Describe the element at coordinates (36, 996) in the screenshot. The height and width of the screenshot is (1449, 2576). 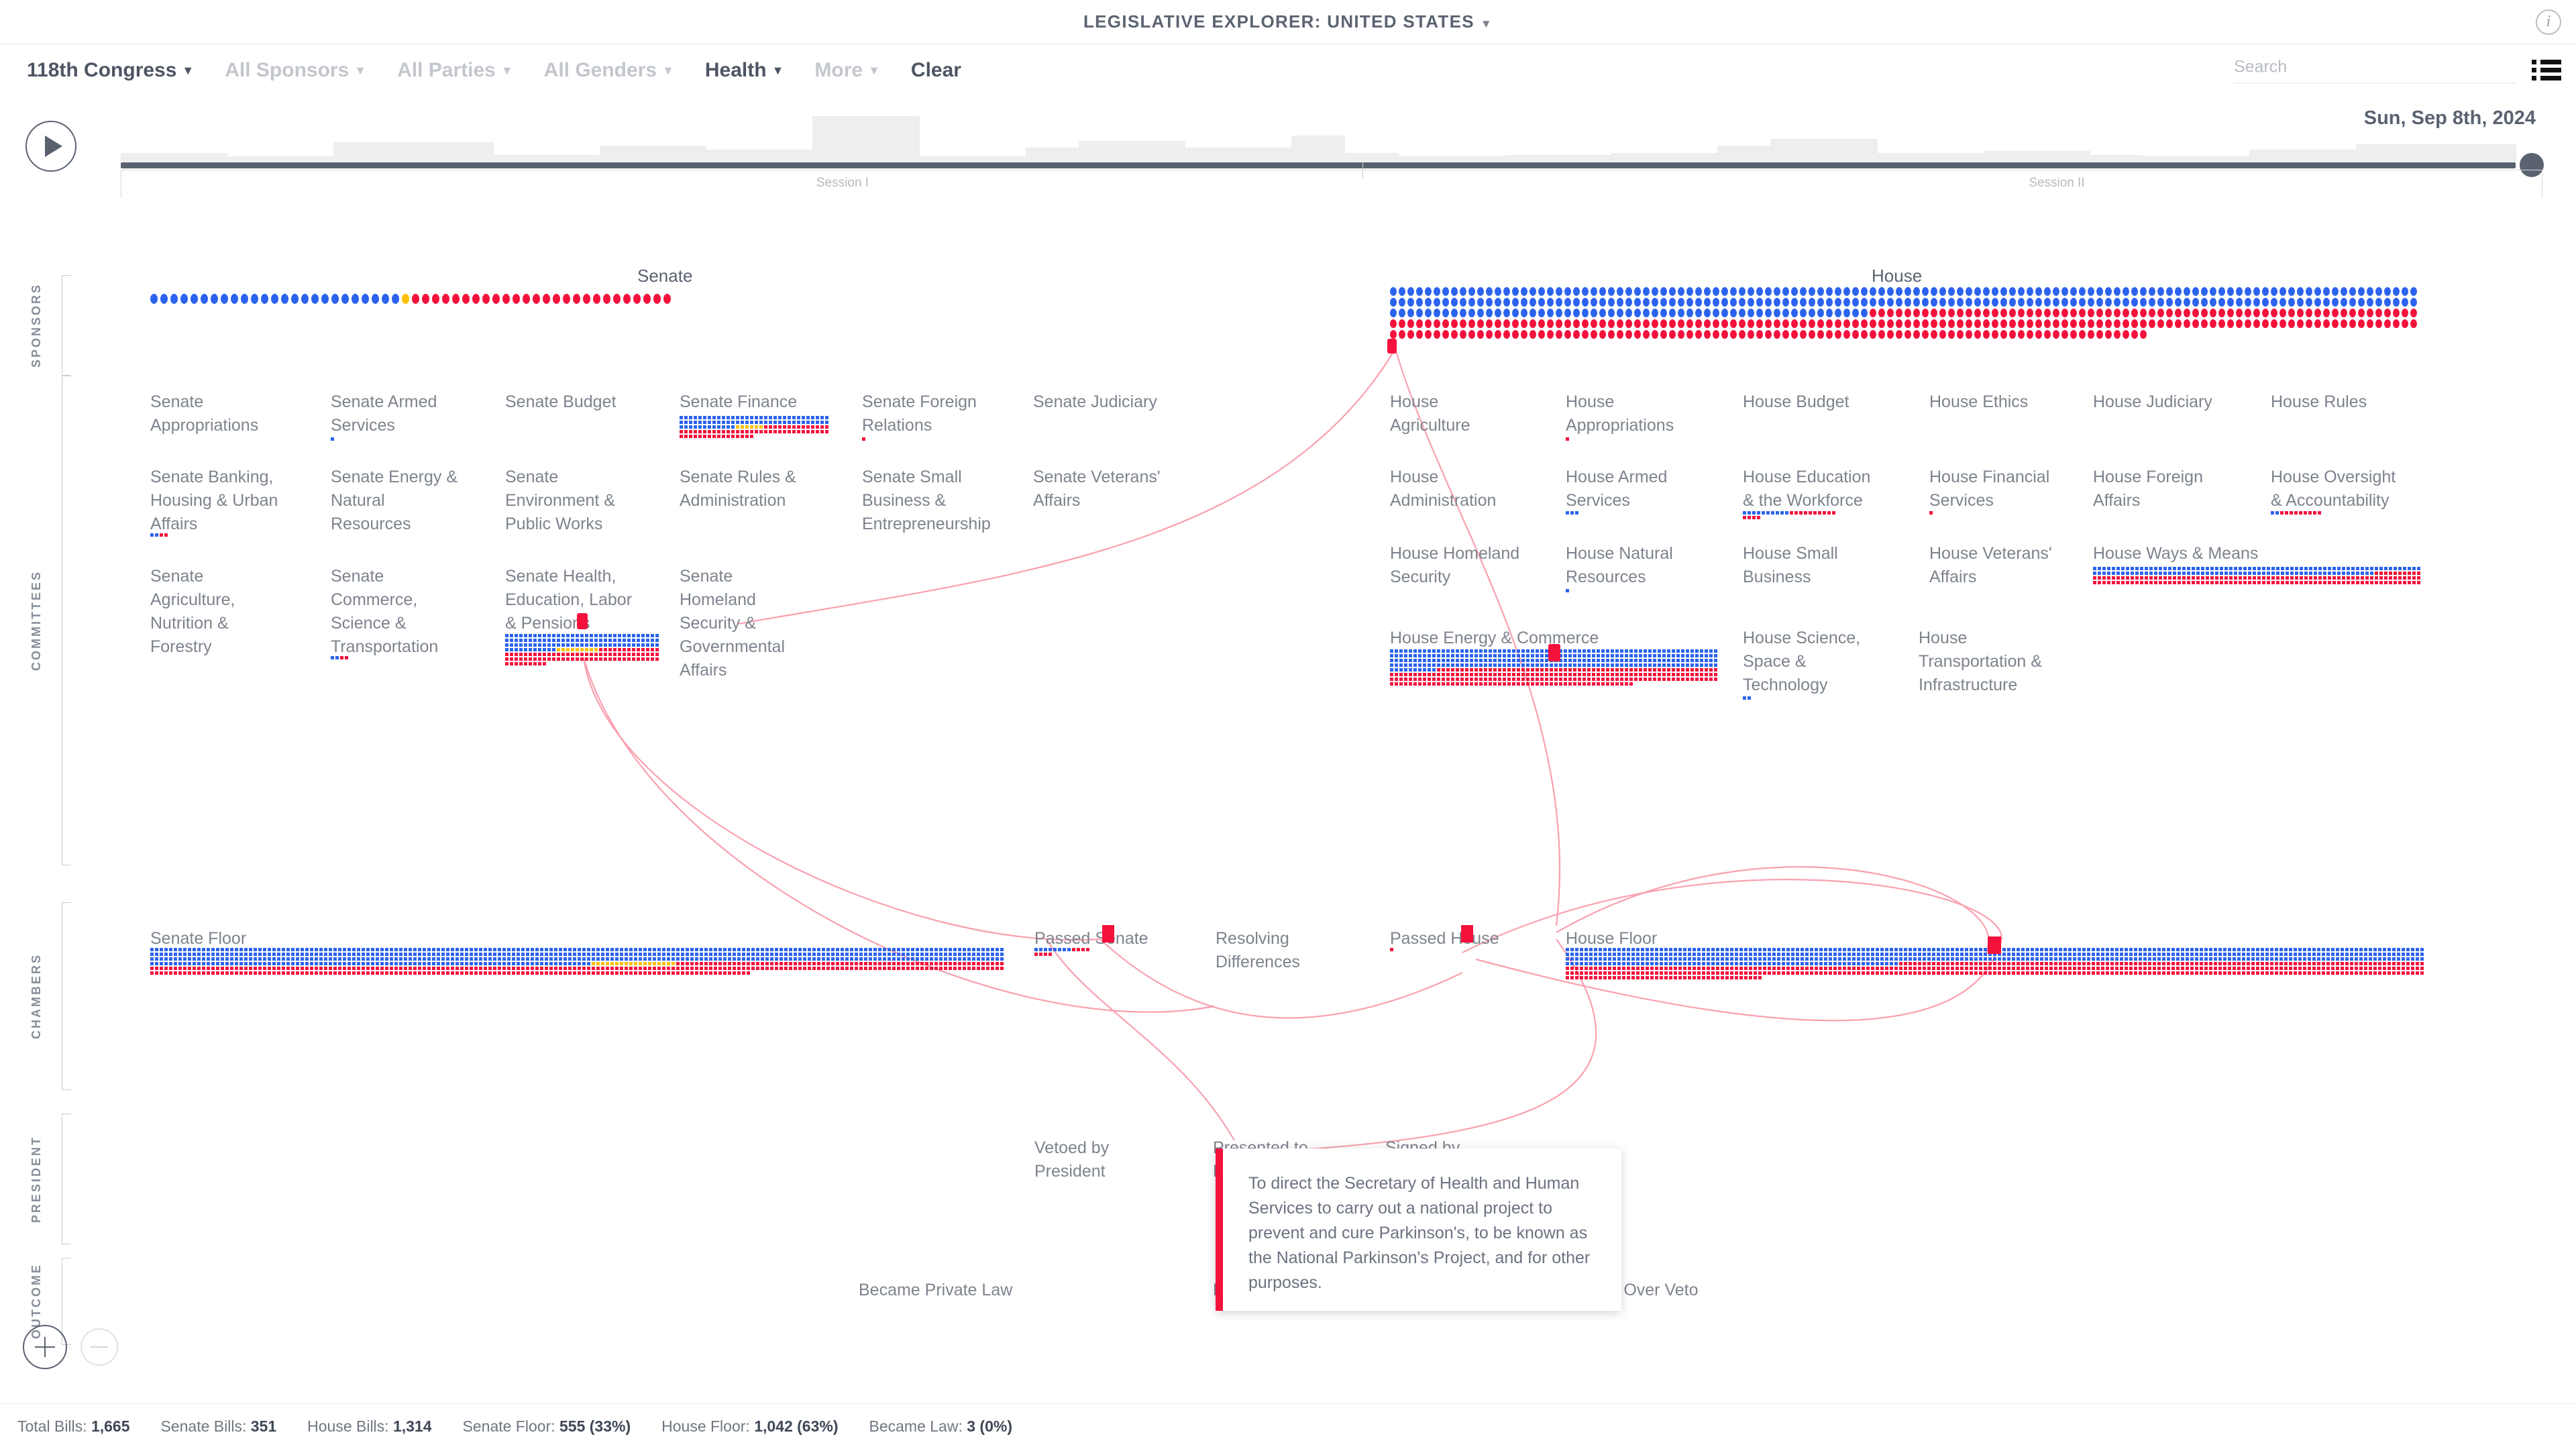
I see `row-label-chambers: CHAMBERS` at that location.